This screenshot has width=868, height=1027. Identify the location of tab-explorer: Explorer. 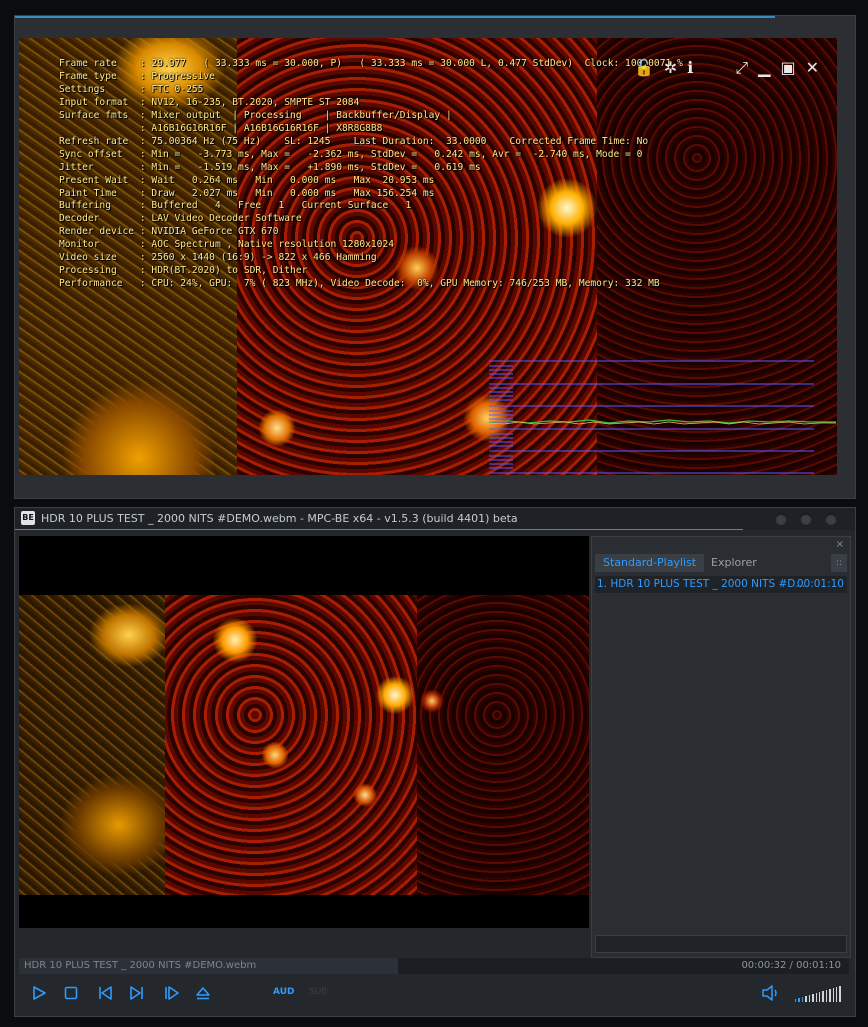
(734, 563).